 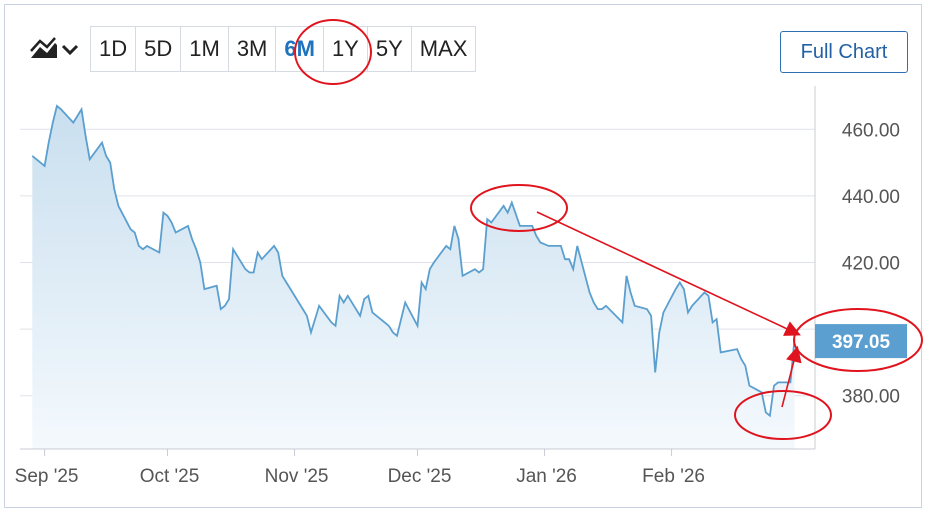 What do you see at coordinates (871, 264) in the screenshot?
I see `y-tick-label: 420.00` at bounding box center [871, 264].